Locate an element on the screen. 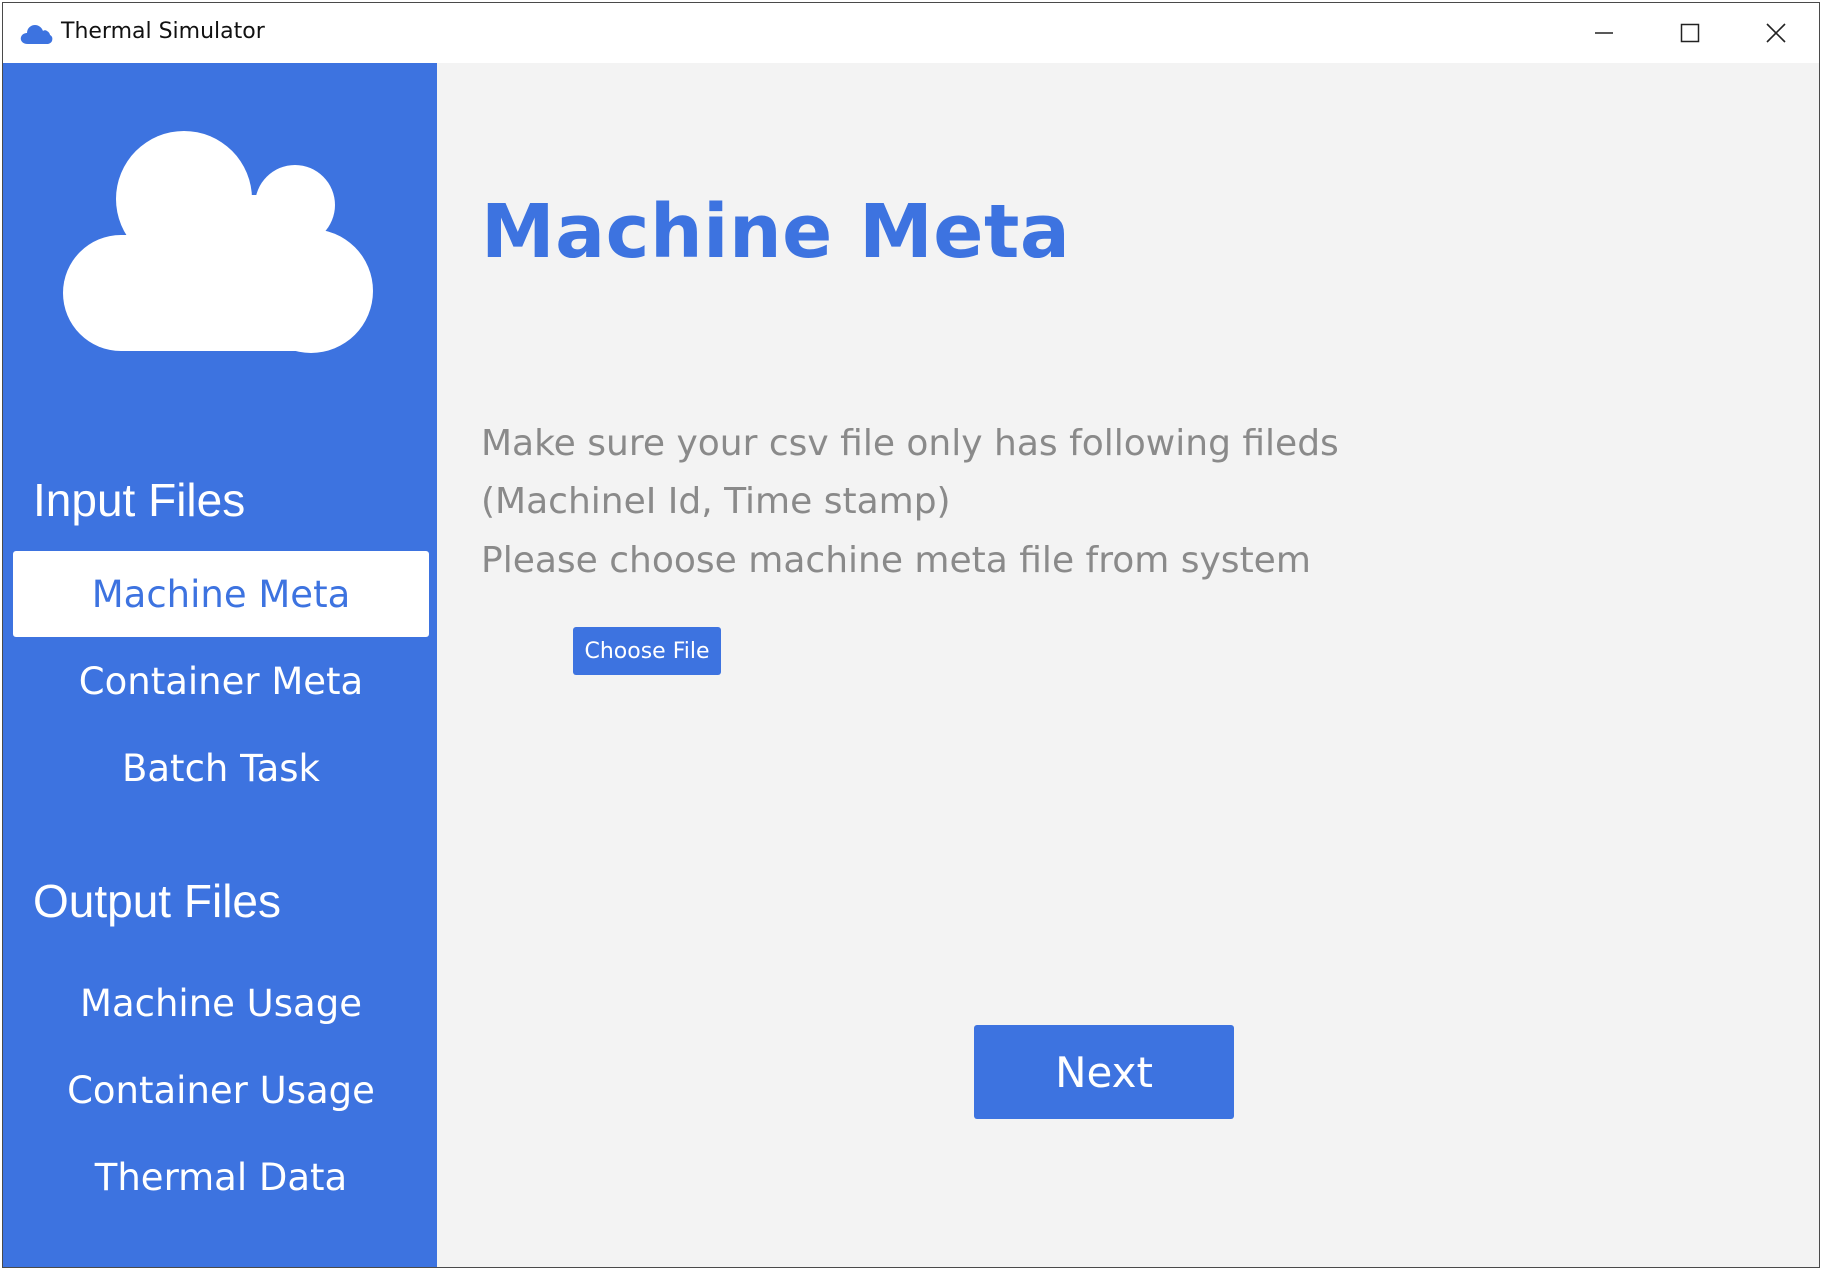 This screenshot has height=1270, width=1822. description-line: (MachineI Id, Time stamp) is located at coordinates (716, 501).